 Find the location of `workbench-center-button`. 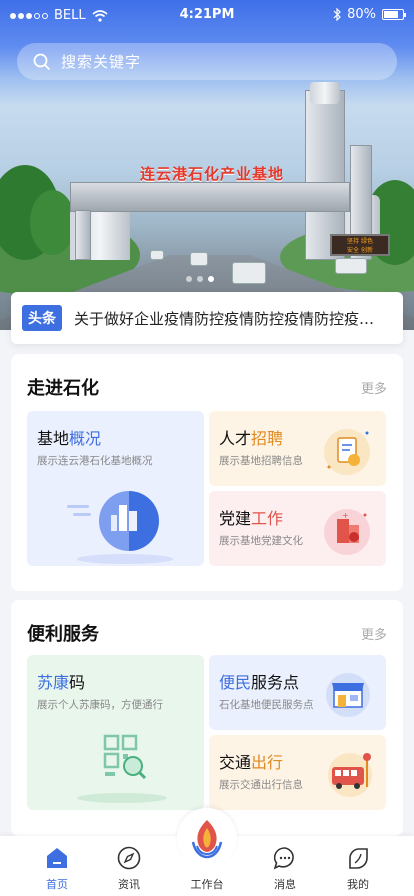

workbench-center-button is located at coordinates (207, 838).